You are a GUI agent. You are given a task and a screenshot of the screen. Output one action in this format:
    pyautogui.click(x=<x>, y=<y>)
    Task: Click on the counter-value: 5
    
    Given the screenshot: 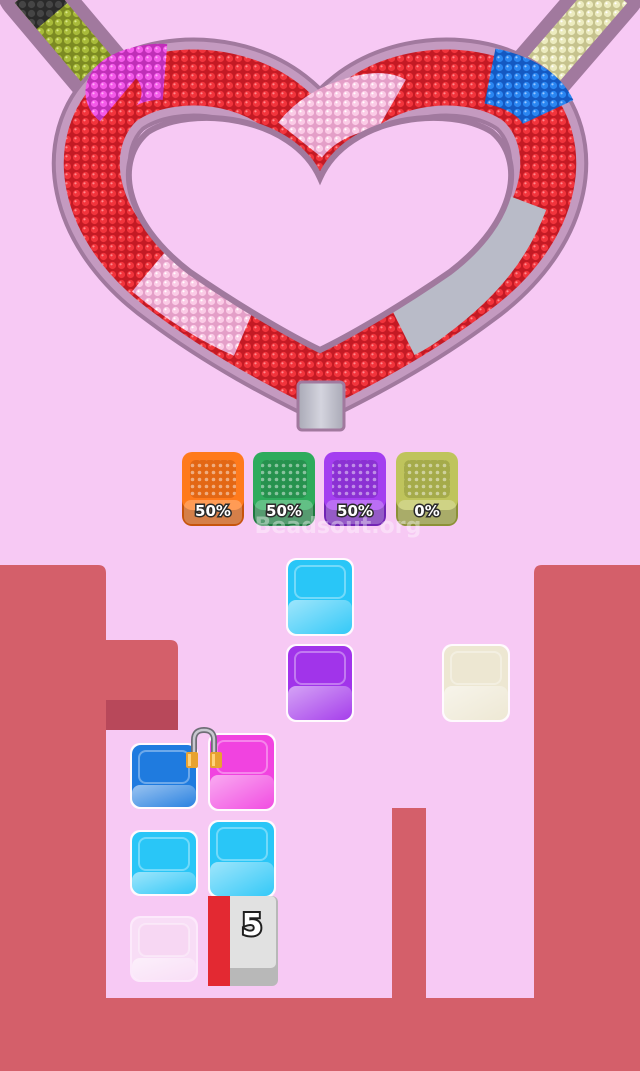 What is the action you would take?
    pyautogui.click(x=252, y=925)
    